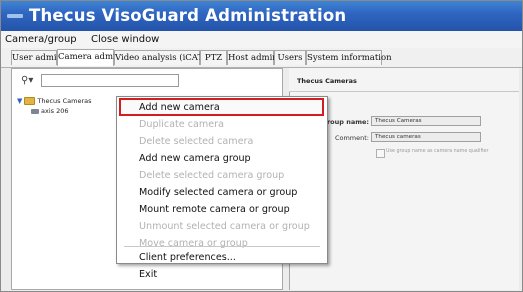 This screenshot has height=292, width=523. Describe the element at coordinates (327, 81) in the screenshot. I see `details-title: Thecus Cameras` at that location.